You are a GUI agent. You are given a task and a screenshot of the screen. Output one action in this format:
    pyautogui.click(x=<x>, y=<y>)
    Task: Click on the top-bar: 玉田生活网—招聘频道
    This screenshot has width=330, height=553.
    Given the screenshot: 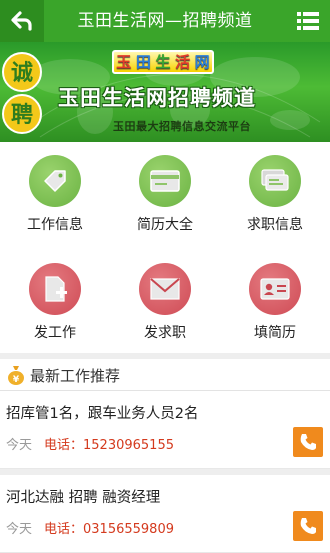 What is the action you would take?
    pyautogui.click(x=165, y=21)
    